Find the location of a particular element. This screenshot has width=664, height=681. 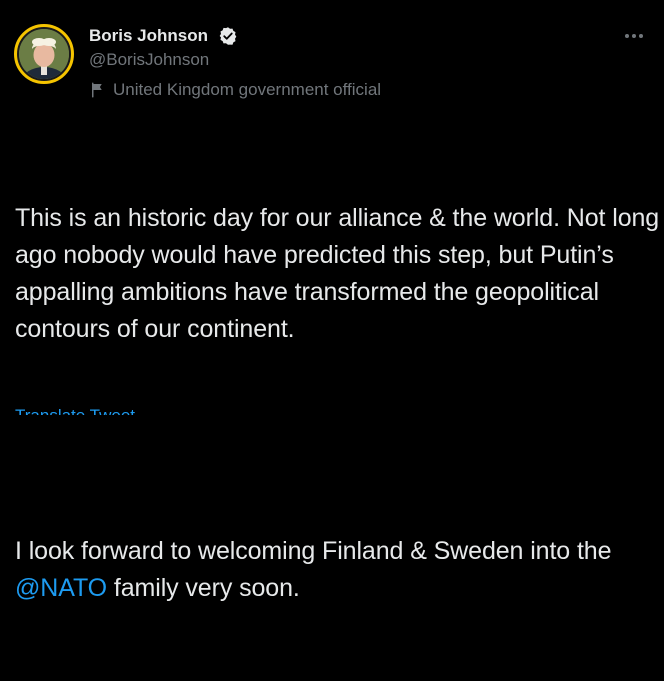

avatar-portrait-icon is located at coordinates (44, 54).